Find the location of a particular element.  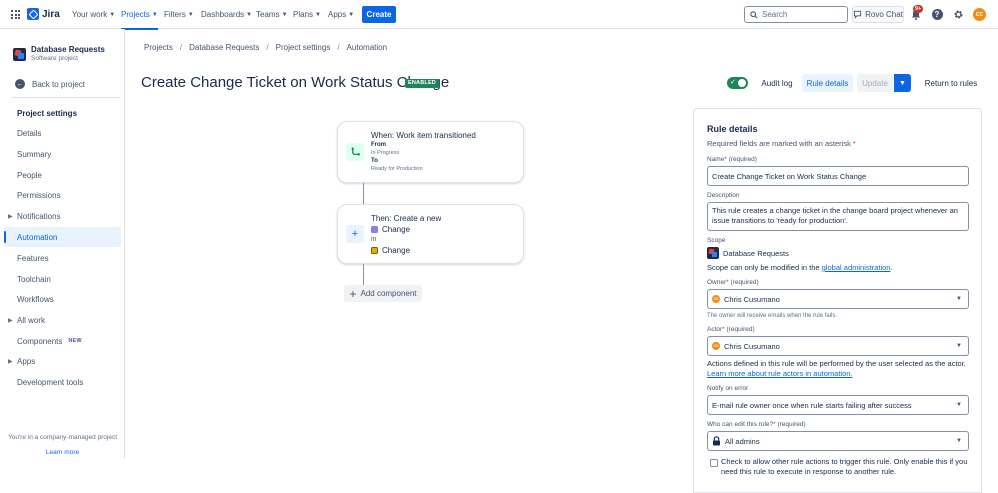

project-name: Database Requests is located at coordinates (68, 49).